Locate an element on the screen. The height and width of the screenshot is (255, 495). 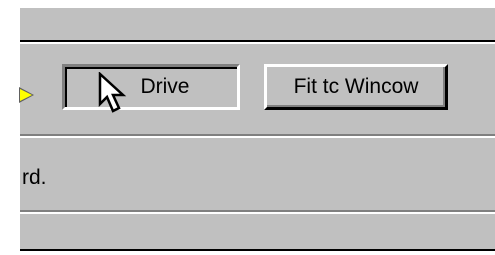
top-separator-highlight is located at coordinates (257, 43).